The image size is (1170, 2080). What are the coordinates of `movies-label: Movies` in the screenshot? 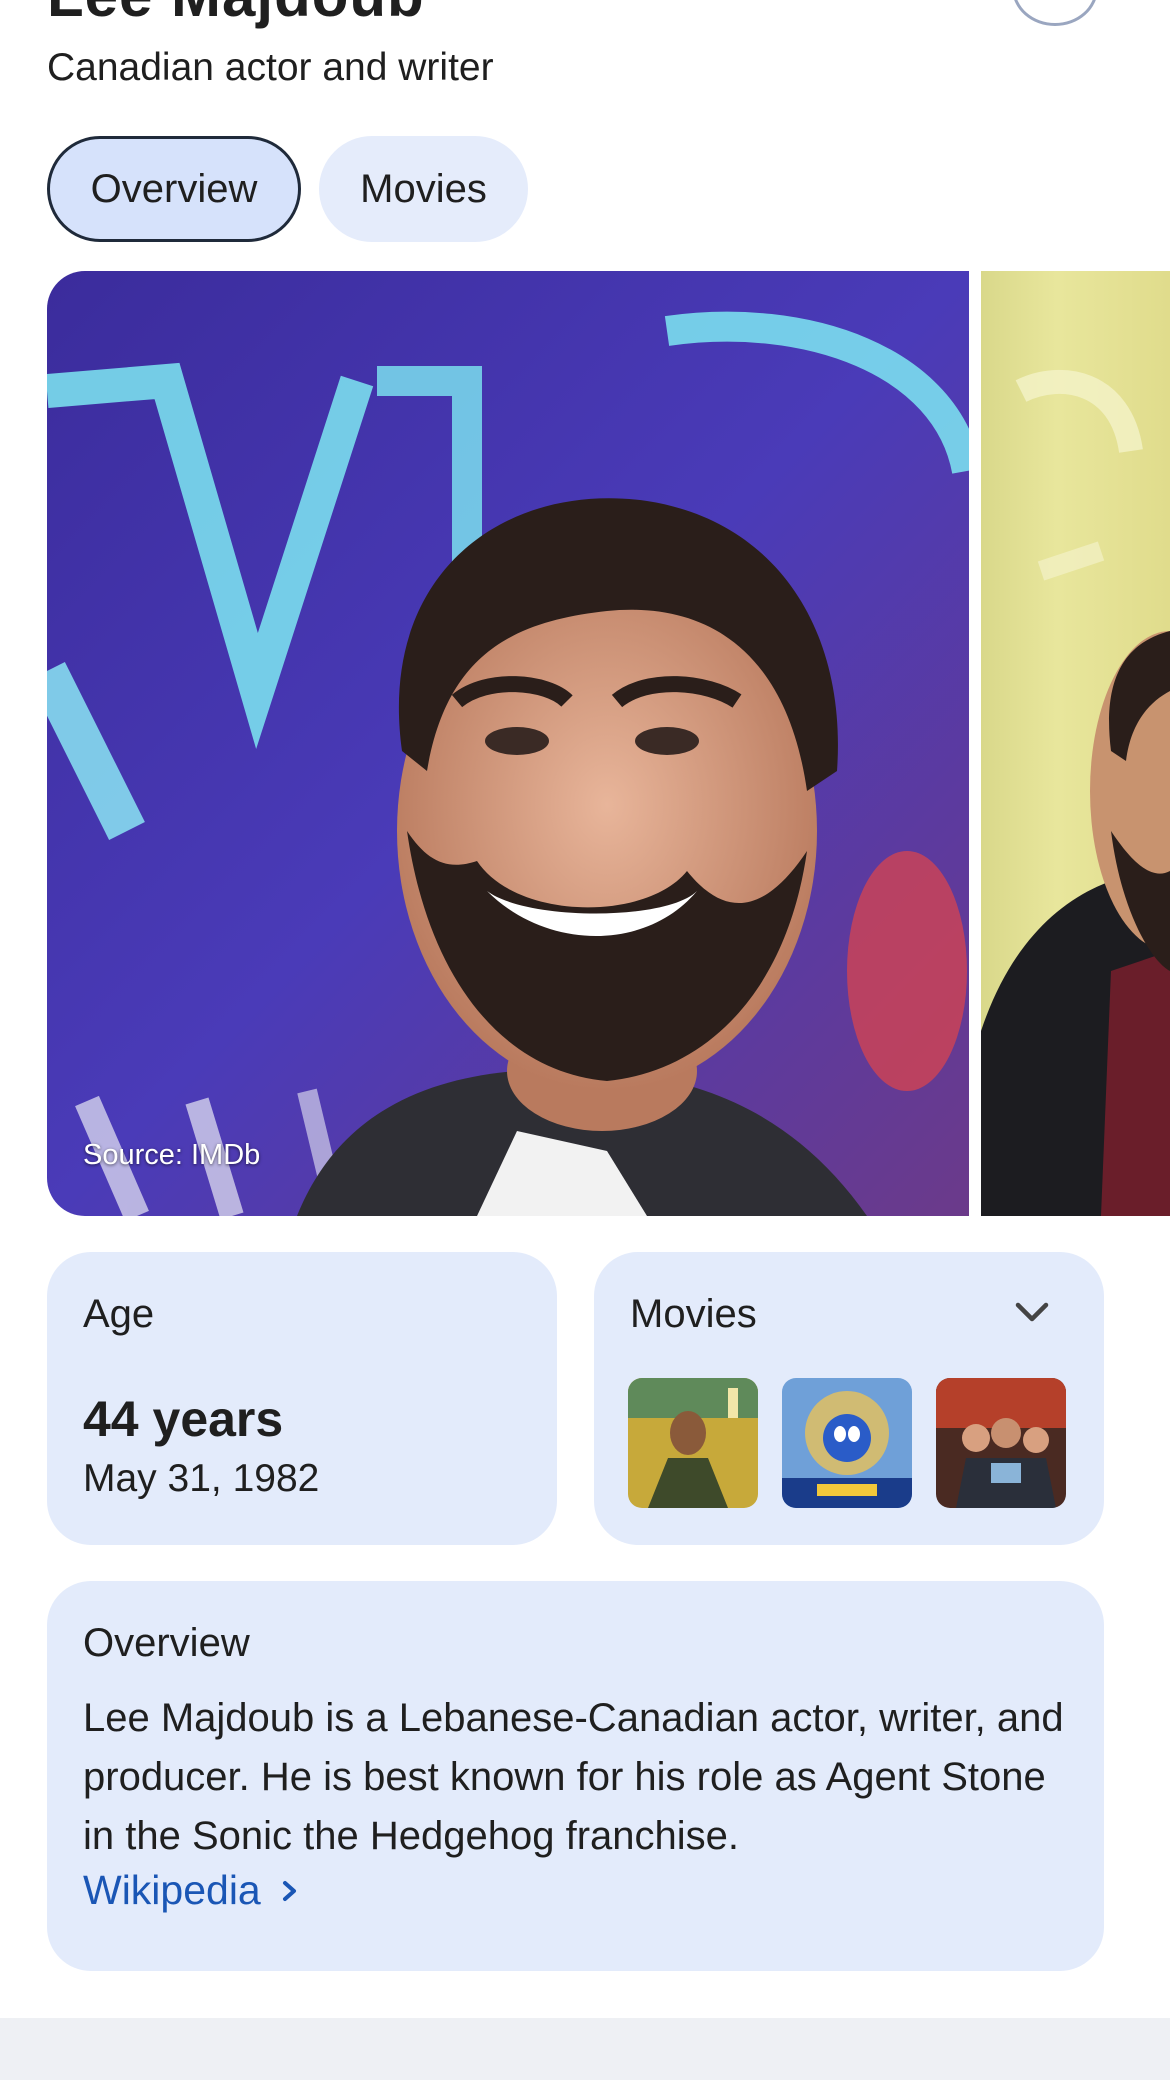 It's located at (693, 1314).